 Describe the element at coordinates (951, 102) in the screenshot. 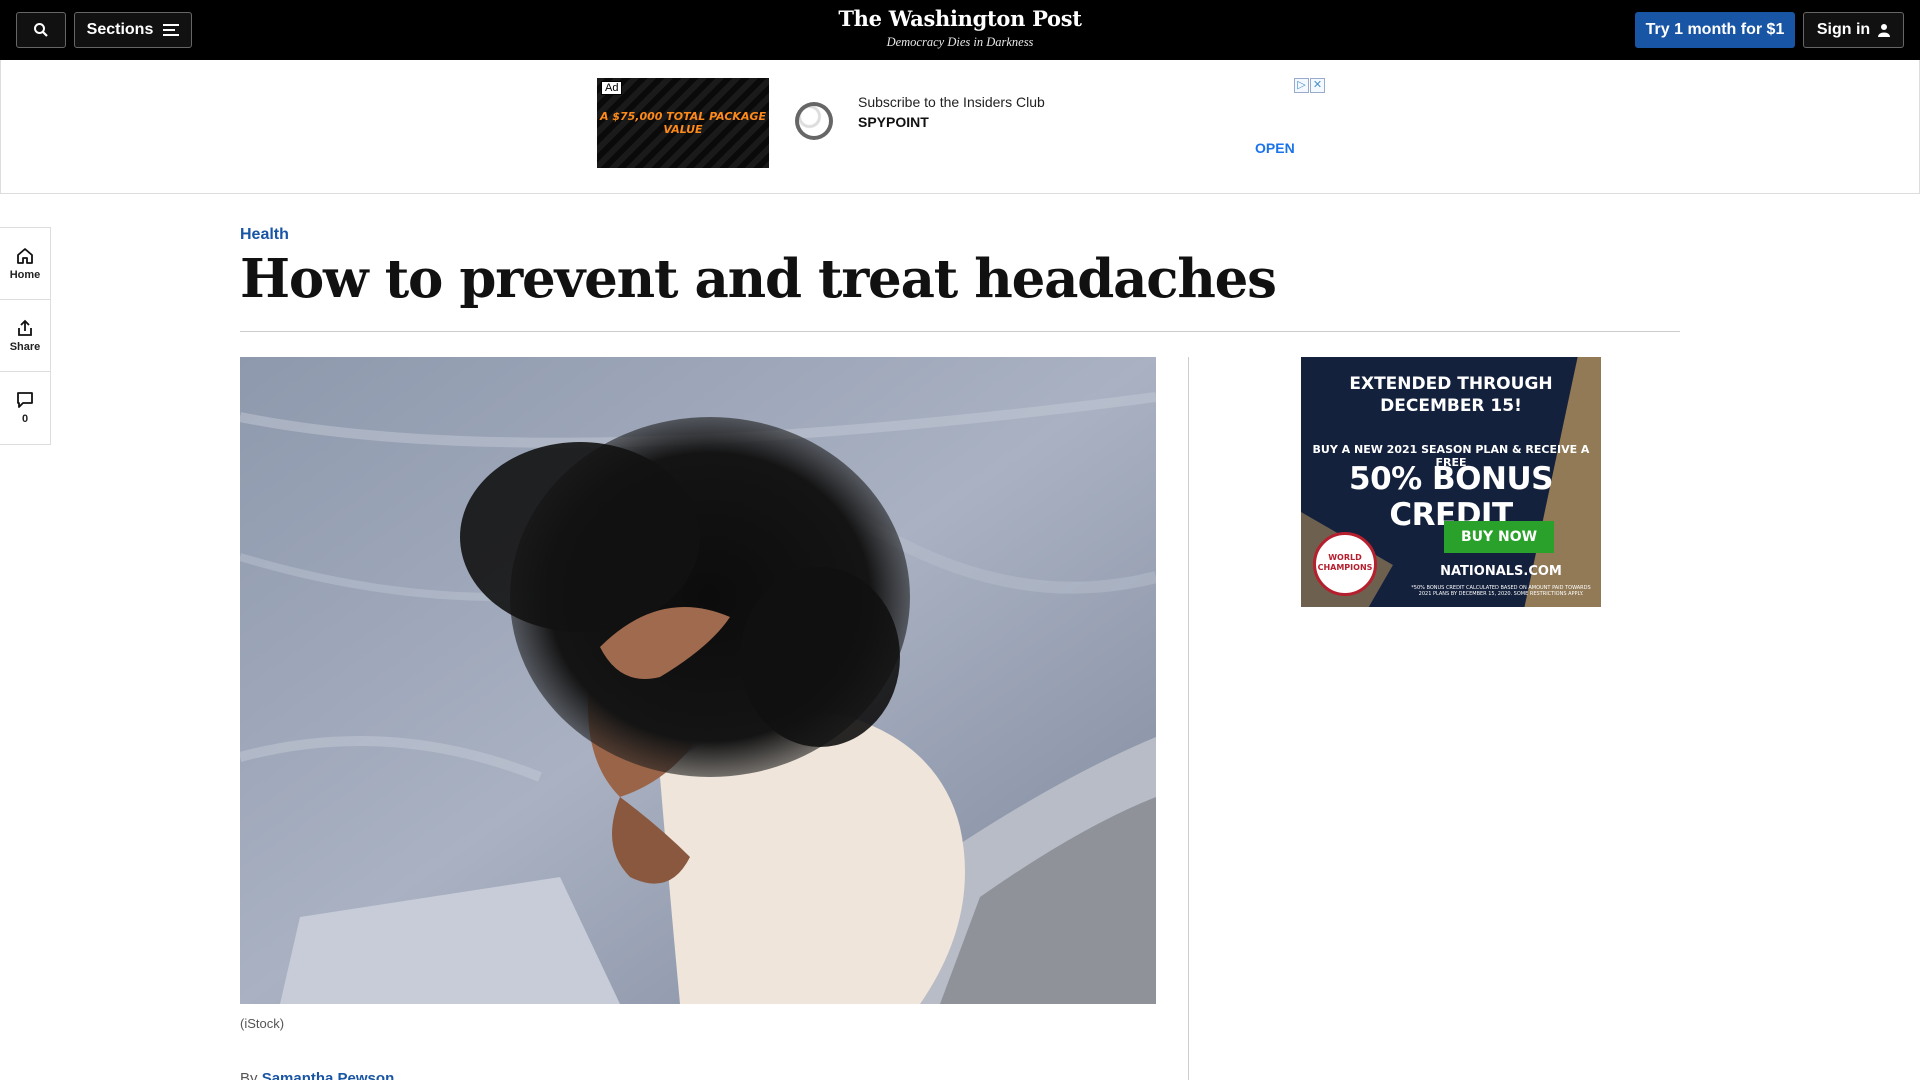

I see `ad-title: Subscribe to the Insiders Club` at that location.